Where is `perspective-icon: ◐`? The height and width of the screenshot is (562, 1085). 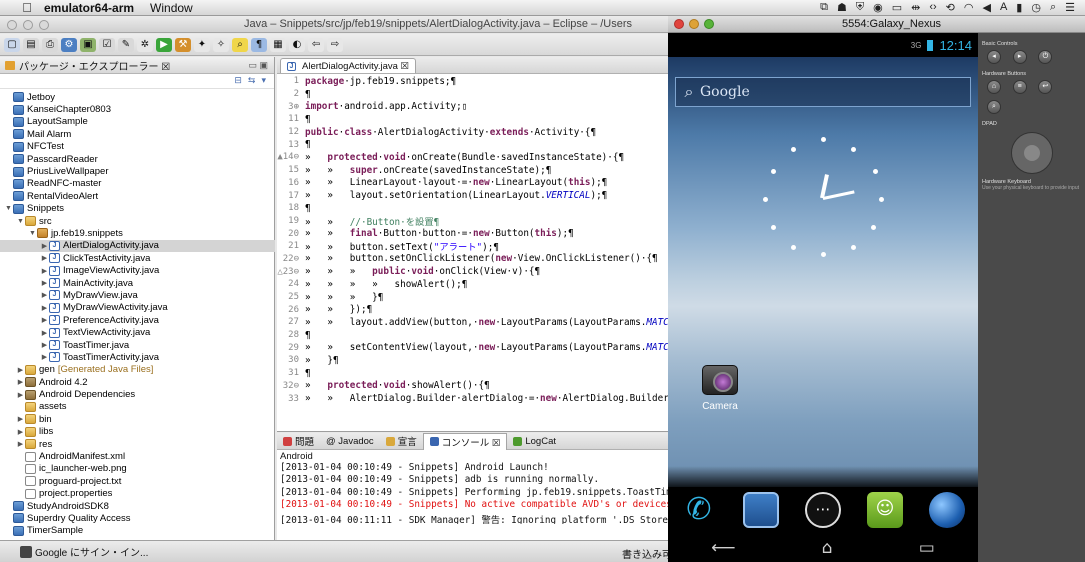
perspective-icon: ◐ is located at coordinates (297, 44).